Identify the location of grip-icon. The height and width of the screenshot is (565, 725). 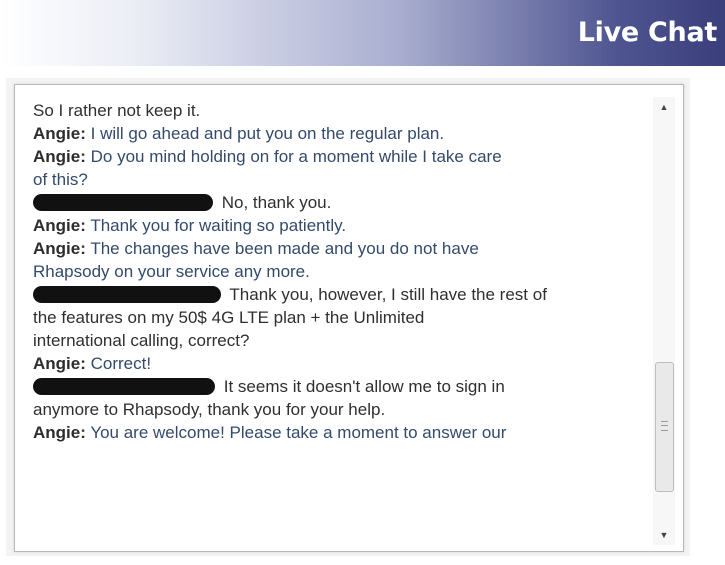
(664, 426).